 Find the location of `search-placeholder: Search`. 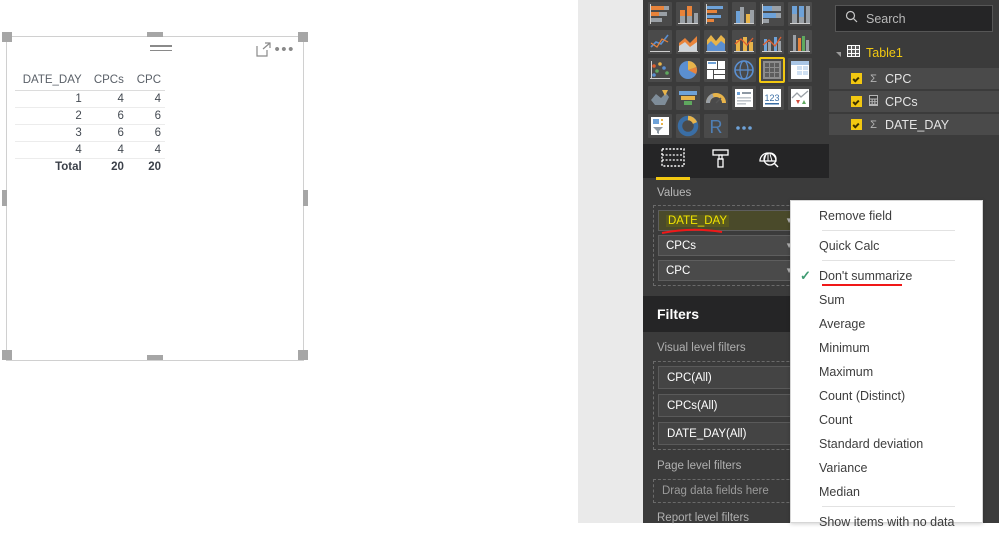

search-placeholder: Search is located at coordinates (886, 18).